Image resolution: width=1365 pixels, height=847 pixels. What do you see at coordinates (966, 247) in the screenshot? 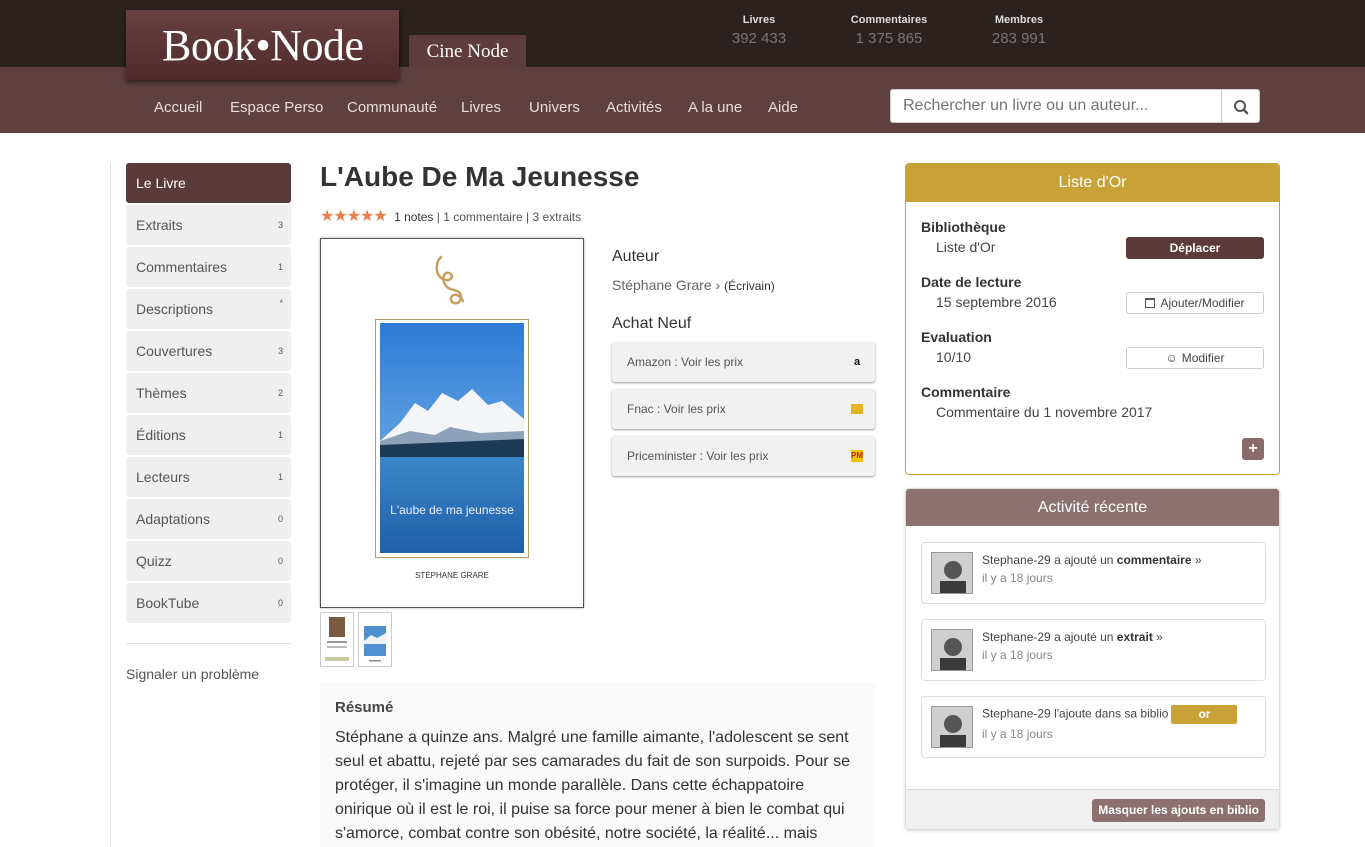
I see `bibliotheque-value: Liste d'Or` at bounding box center [966, 247].